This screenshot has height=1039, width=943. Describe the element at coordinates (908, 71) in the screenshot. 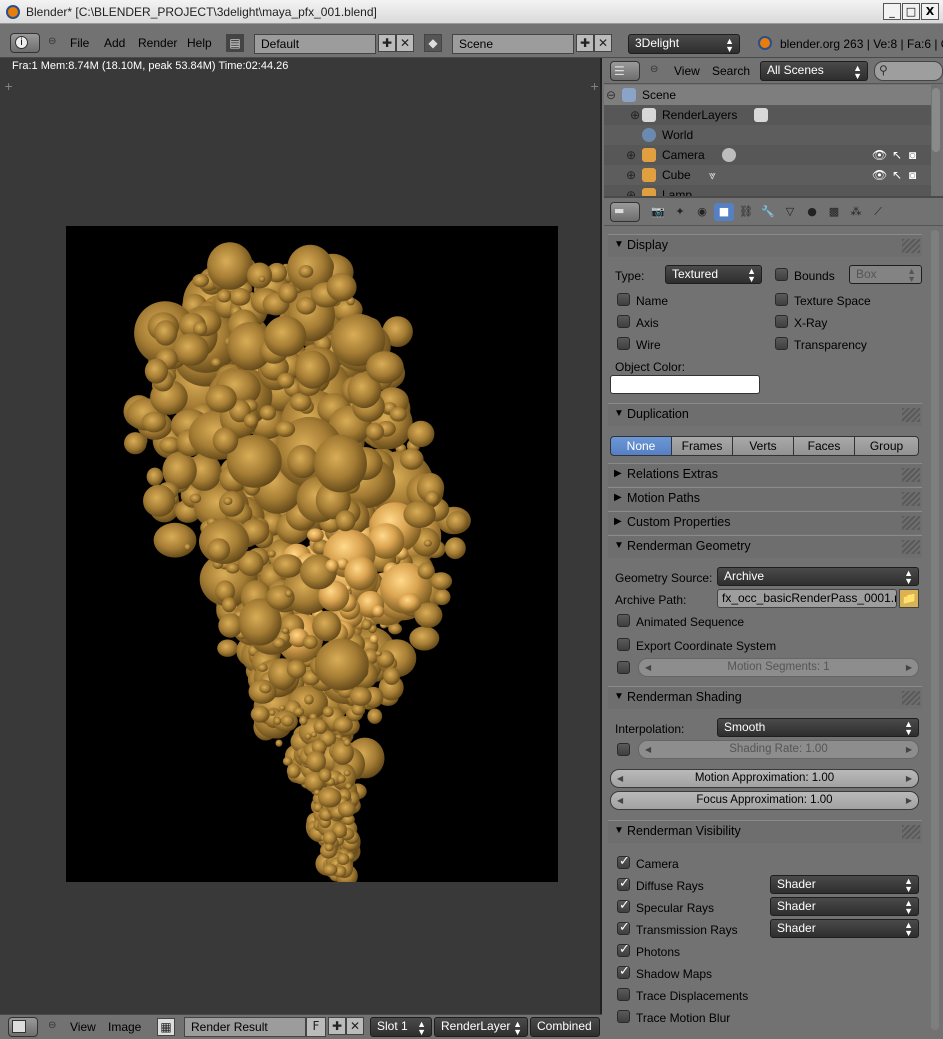

I see `outliner-search-input: ⚲` at that location.